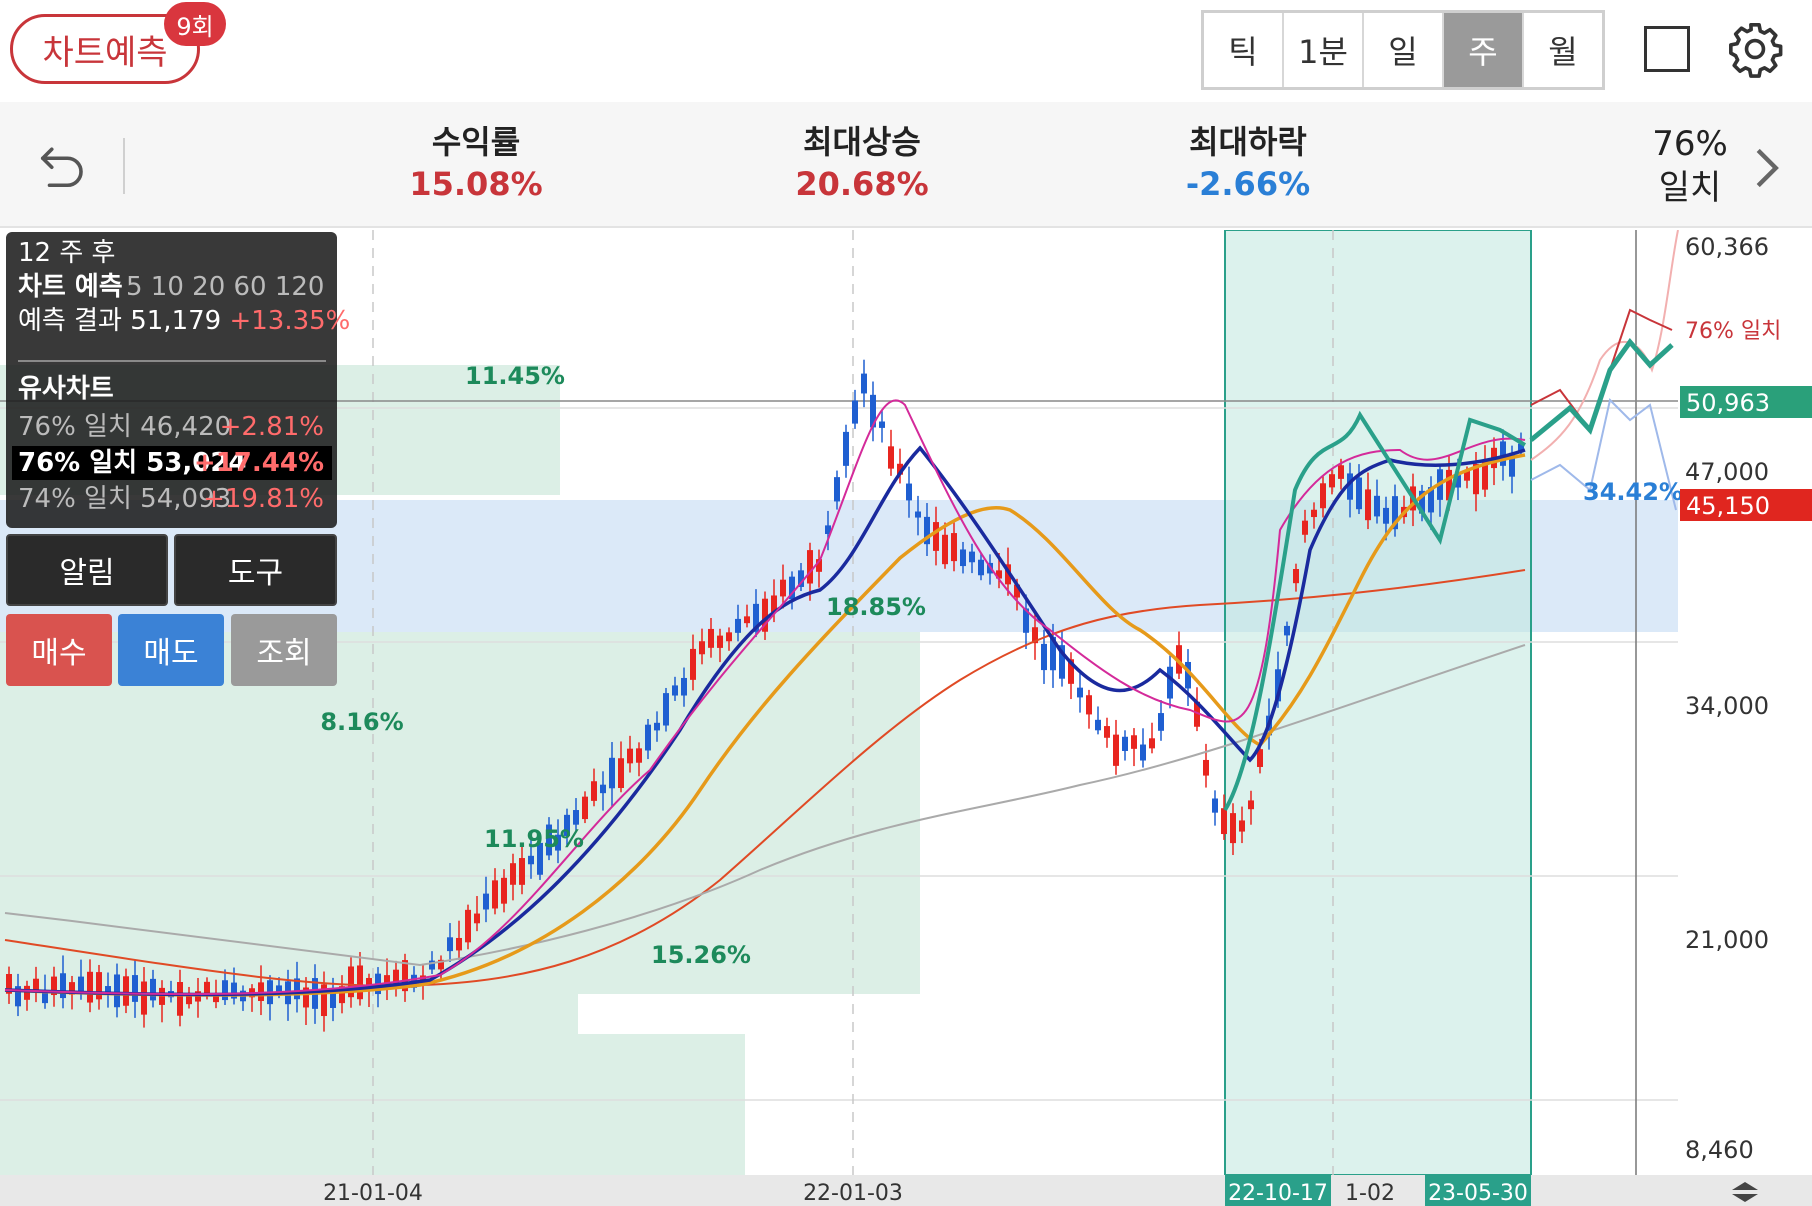 This screenshot has width=1812, height=1206. I want to click on period-tab-day: 일, so click(1404, 50).